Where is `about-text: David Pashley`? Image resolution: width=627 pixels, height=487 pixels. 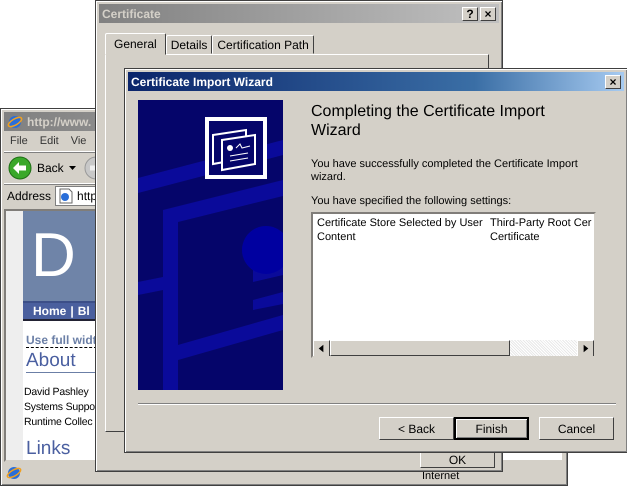
about-text: David Pashley is located at coordinates (57, 392).